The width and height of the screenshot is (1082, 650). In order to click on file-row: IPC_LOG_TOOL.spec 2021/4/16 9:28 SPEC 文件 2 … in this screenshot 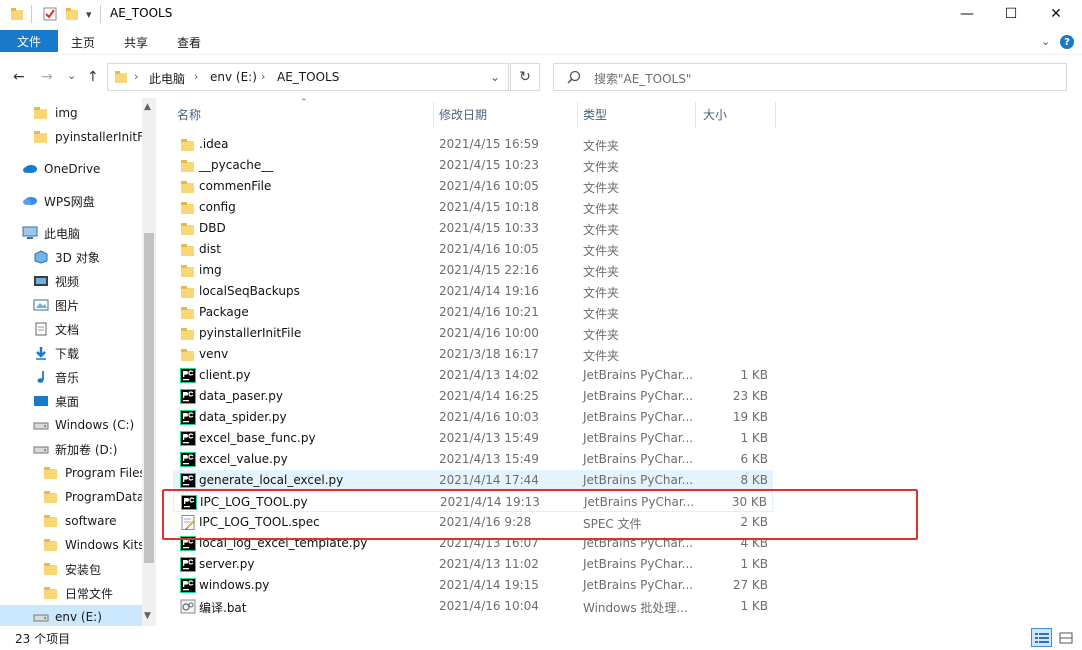, I will do `click(473, 522)`.